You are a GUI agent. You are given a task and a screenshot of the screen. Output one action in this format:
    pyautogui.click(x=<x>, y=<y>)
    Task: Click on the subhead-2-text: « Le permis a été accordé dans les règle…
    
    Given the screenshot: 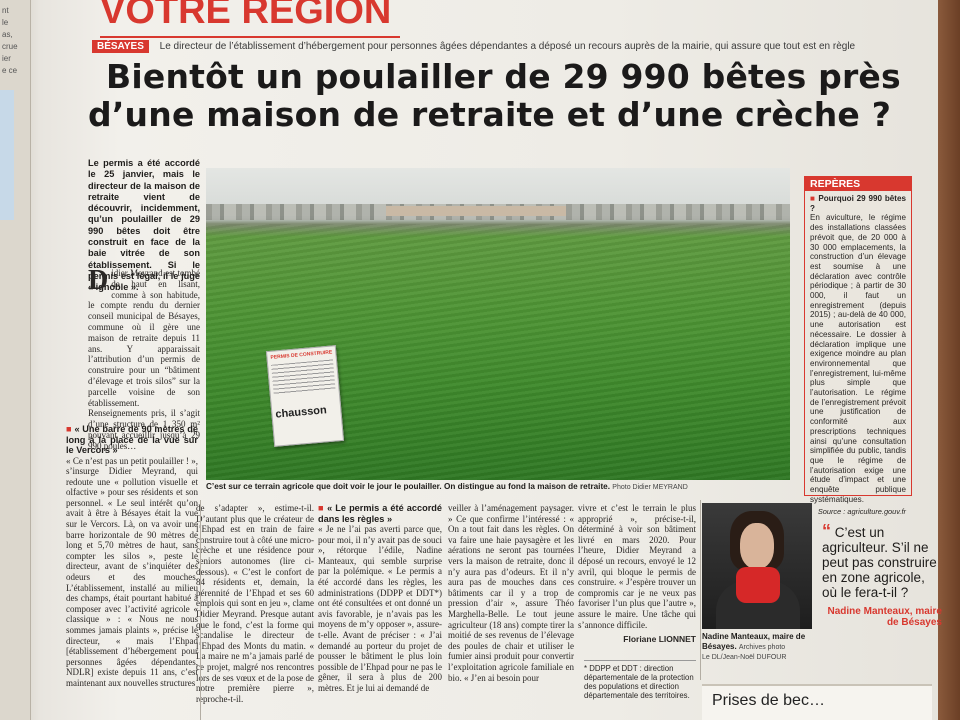 What is the action you would take?
    pyautogui.click(x=380, y=513)
    